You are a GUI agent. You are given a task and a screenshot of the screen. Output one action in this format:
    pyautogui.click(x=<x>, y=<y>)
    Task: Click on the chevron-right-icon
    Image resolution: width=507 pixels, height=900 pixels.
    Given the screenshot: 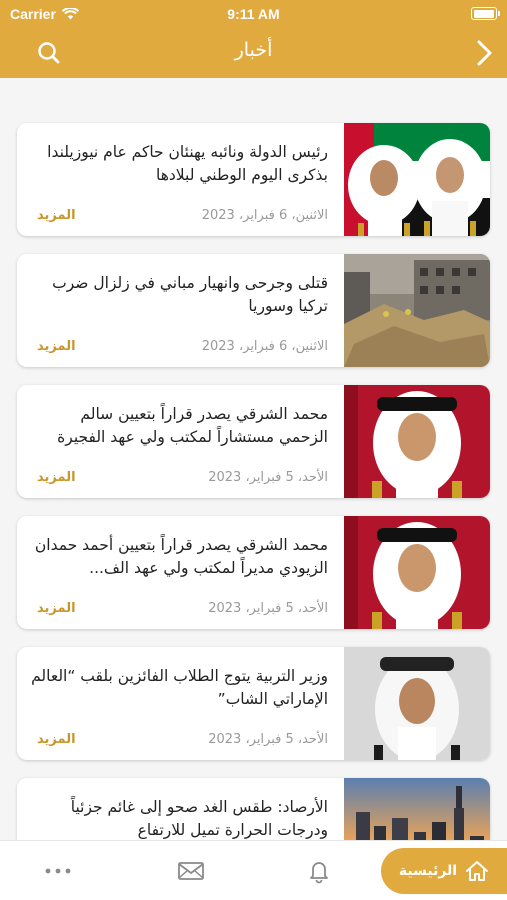 What is the action you would take?
    pyautogui.click(x=484, y=53)
    